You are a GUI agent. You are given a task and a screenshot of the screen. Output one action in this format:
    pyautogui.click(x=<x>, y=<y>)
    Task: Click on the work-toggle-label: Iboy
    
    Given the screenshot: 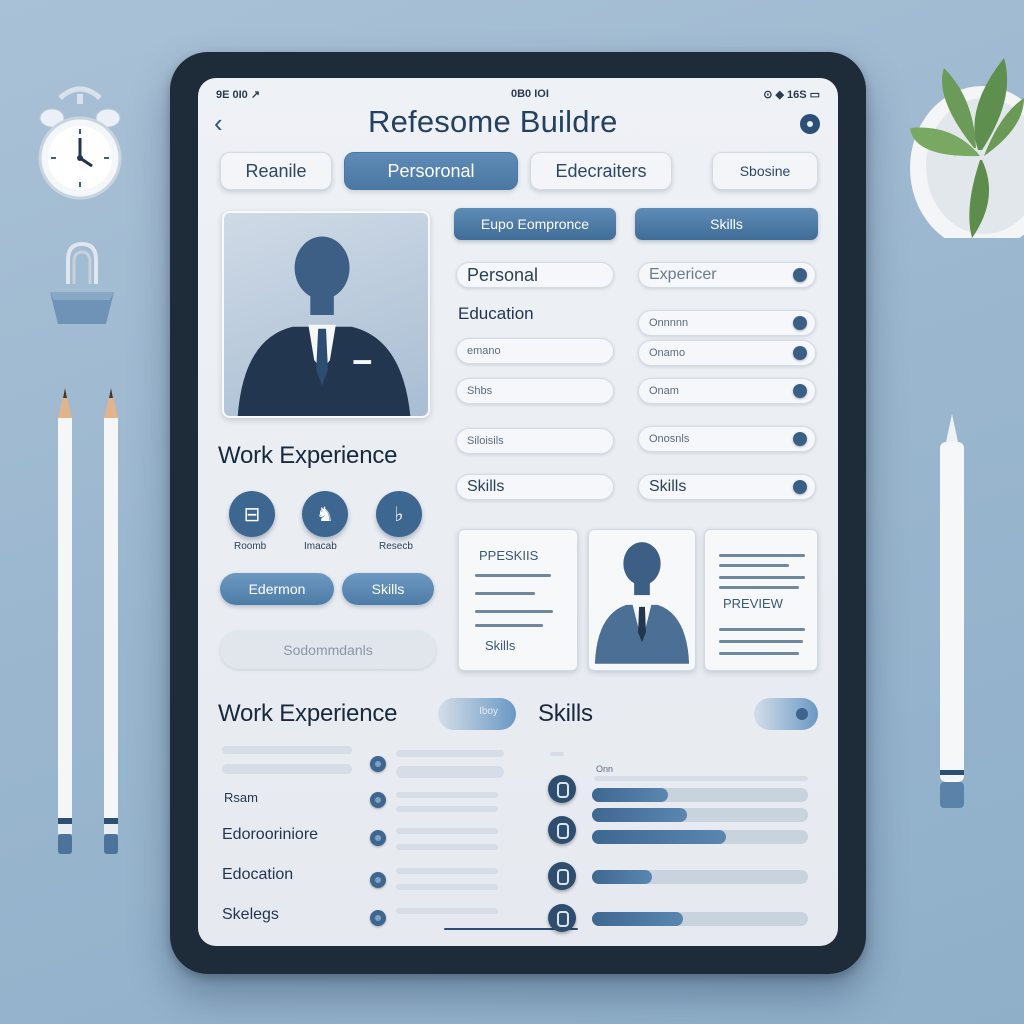 What is the action you would take?
    pyautogui.click(x=488, y=711)
    